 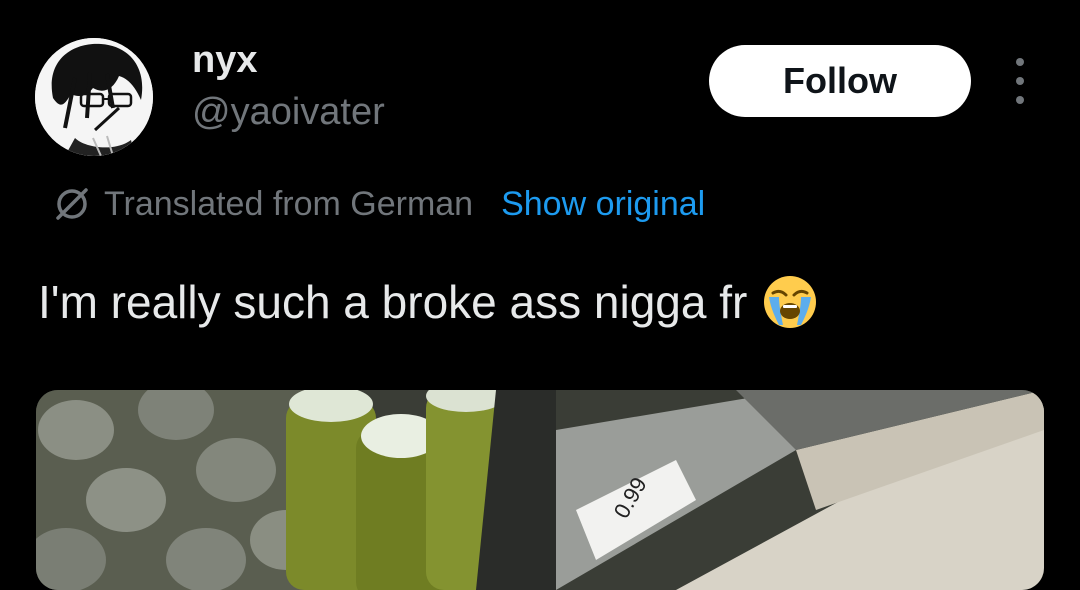 What do you see at coordinates (840, 81) in the screenshot?
I see `follow-button: Follow` at bounding box center [840, 81].